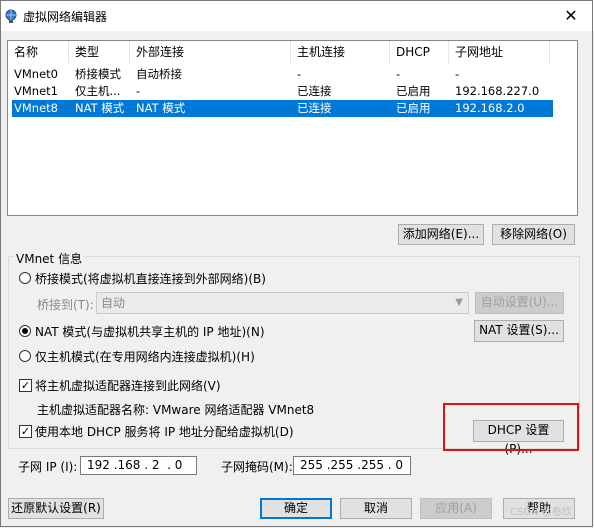 This screenshot has width=594, height=528. What do you see at coordinates (25, 278) in the screenshot?
I see `bridged-mode-radio` at bounding box center [25, 278].